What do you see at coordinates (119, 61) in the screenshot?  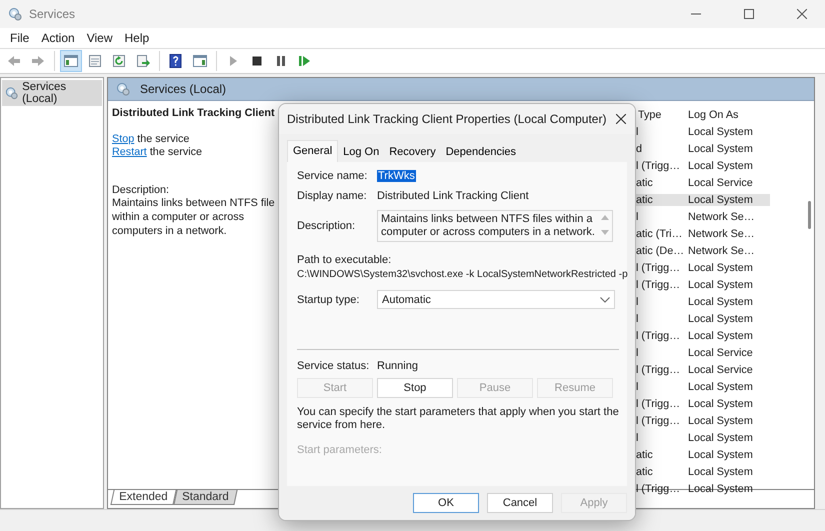 I see `refresh-icon` at bounding box center [119, 61].